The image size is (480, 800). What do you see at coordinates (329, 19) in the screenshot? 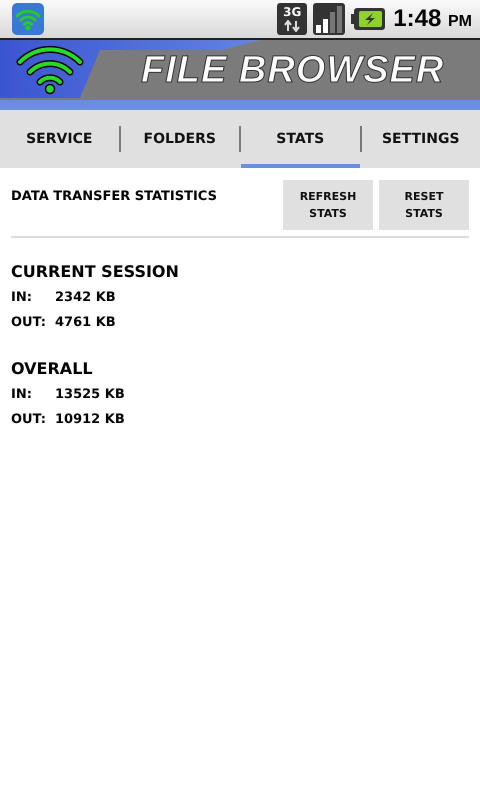
I see `signal-icon` at bounding box center [329, 19].